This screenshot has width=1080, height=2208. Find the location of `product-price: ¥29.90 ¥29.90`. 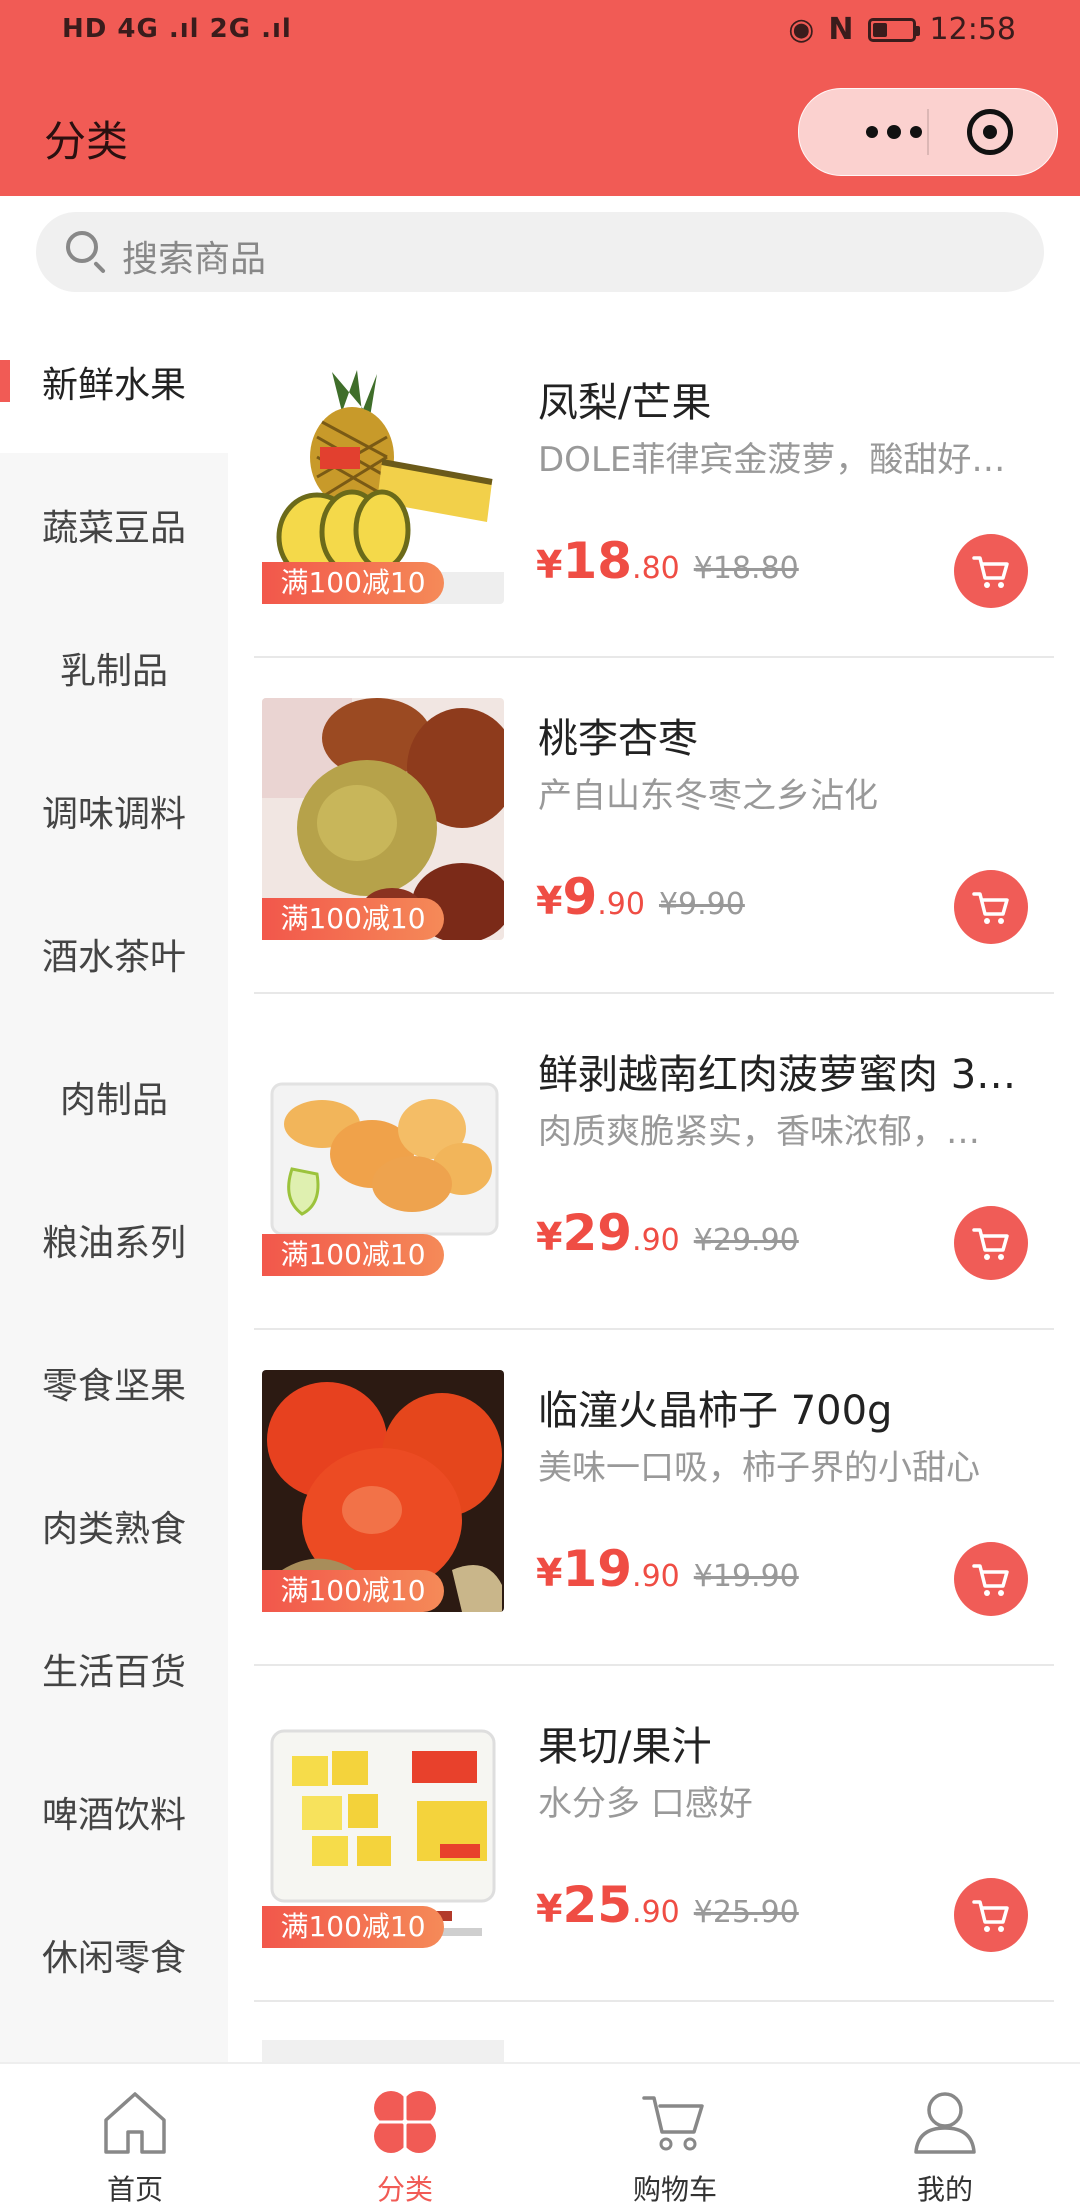

product-price: ¥29.90 ¥29.90 is located at coordinates (667, 1233).